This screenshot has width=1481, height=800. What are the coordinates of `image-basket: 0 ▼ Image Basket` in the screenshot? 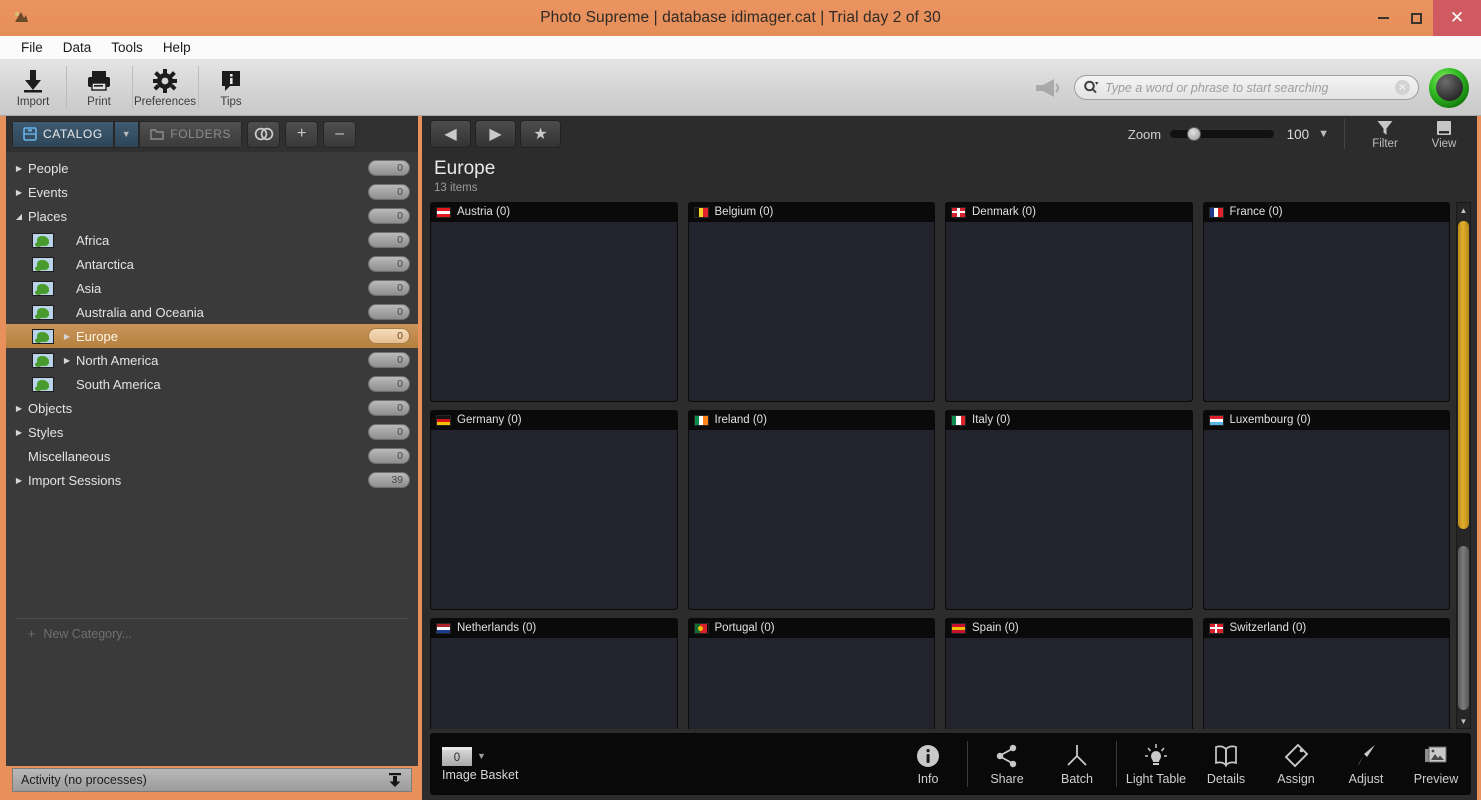 It's located at (515, 764).